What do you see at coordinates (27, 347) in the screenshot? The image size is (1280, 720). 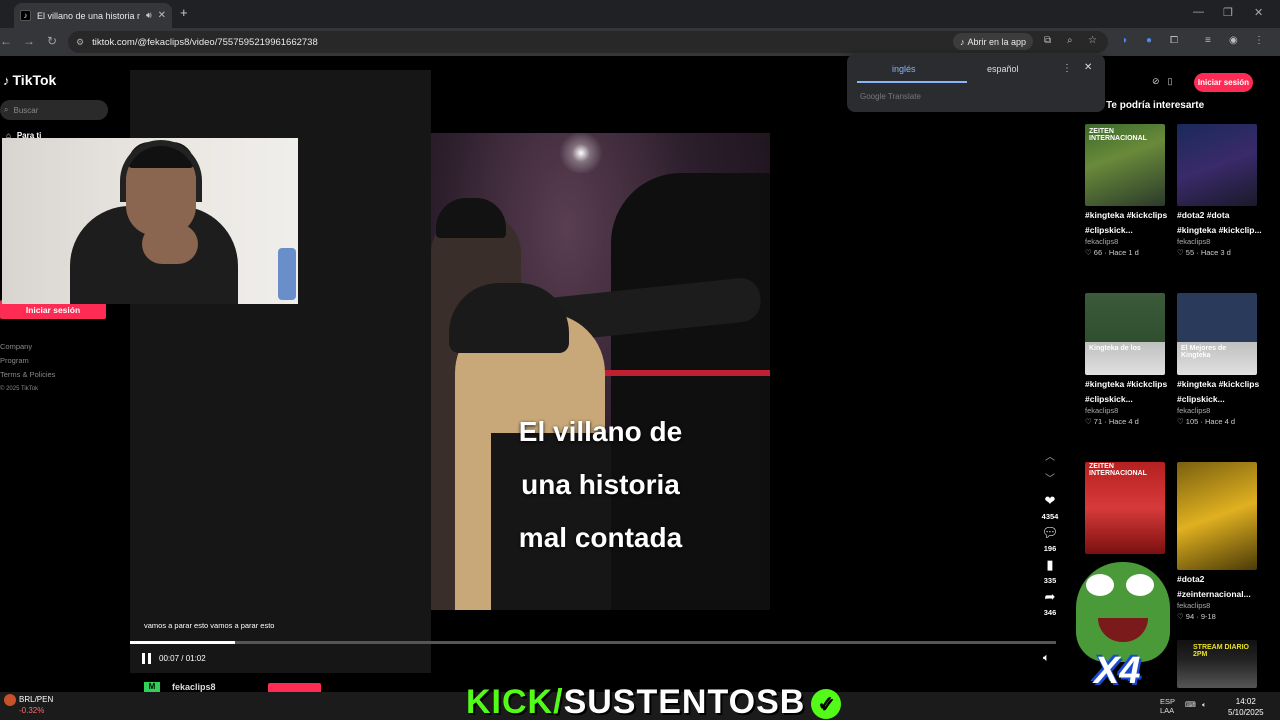 I see `footer-link: Company` at bounding box center [27, 347].